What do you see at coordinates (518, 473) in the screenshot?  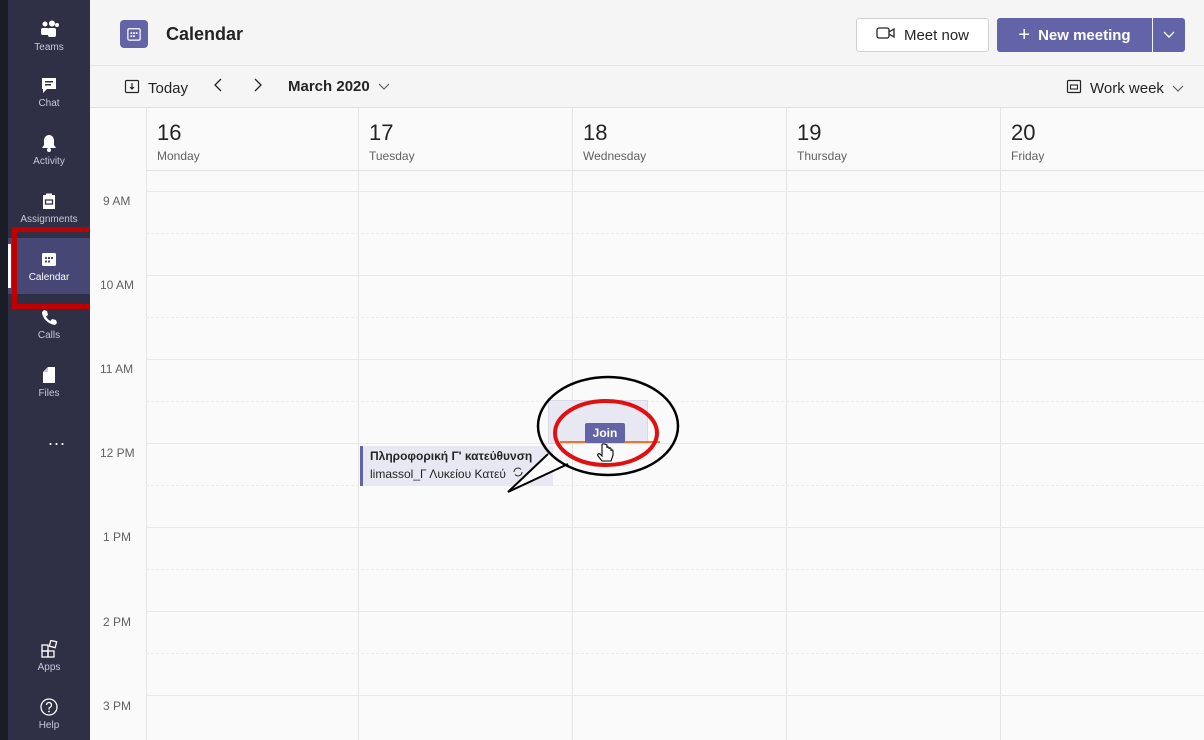 I see `recurring-icon` at bounding box center [518, 473].